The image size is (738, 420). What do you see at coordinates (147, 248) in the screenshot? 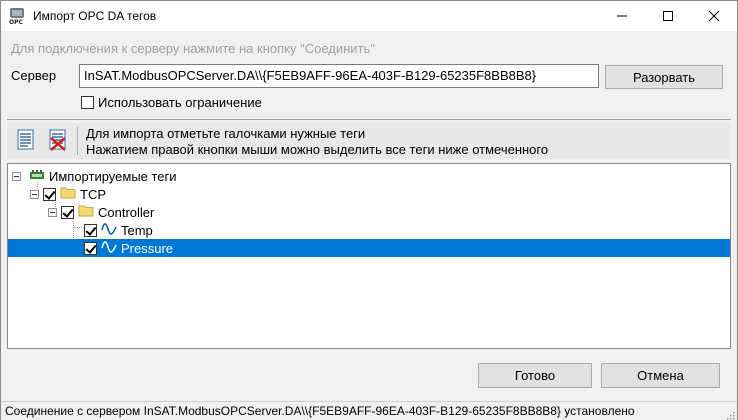
I see `tree-node-label: Pressure` at bounding box center [147, 248].